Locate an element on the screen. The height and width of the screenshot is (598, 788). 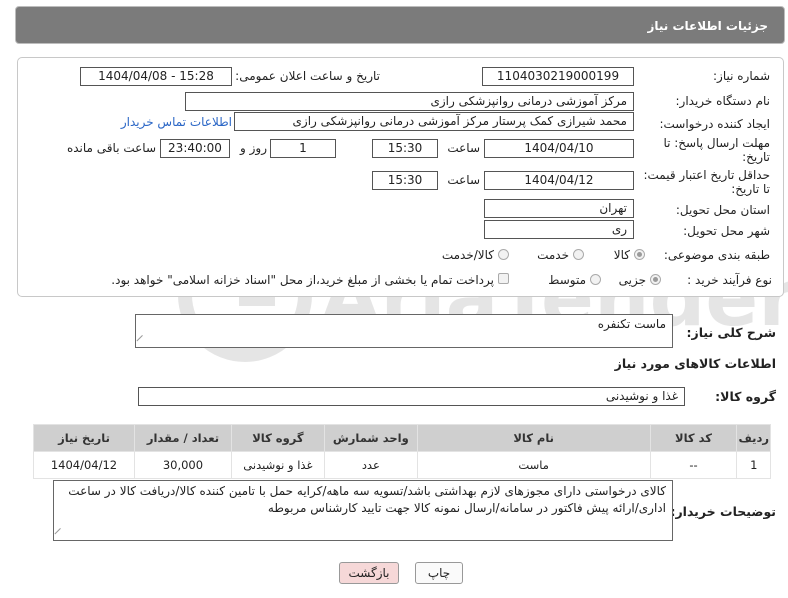
items-info-heading: اطلاعات کالاهای مورد نیاز is located at coordinates (695, 363).